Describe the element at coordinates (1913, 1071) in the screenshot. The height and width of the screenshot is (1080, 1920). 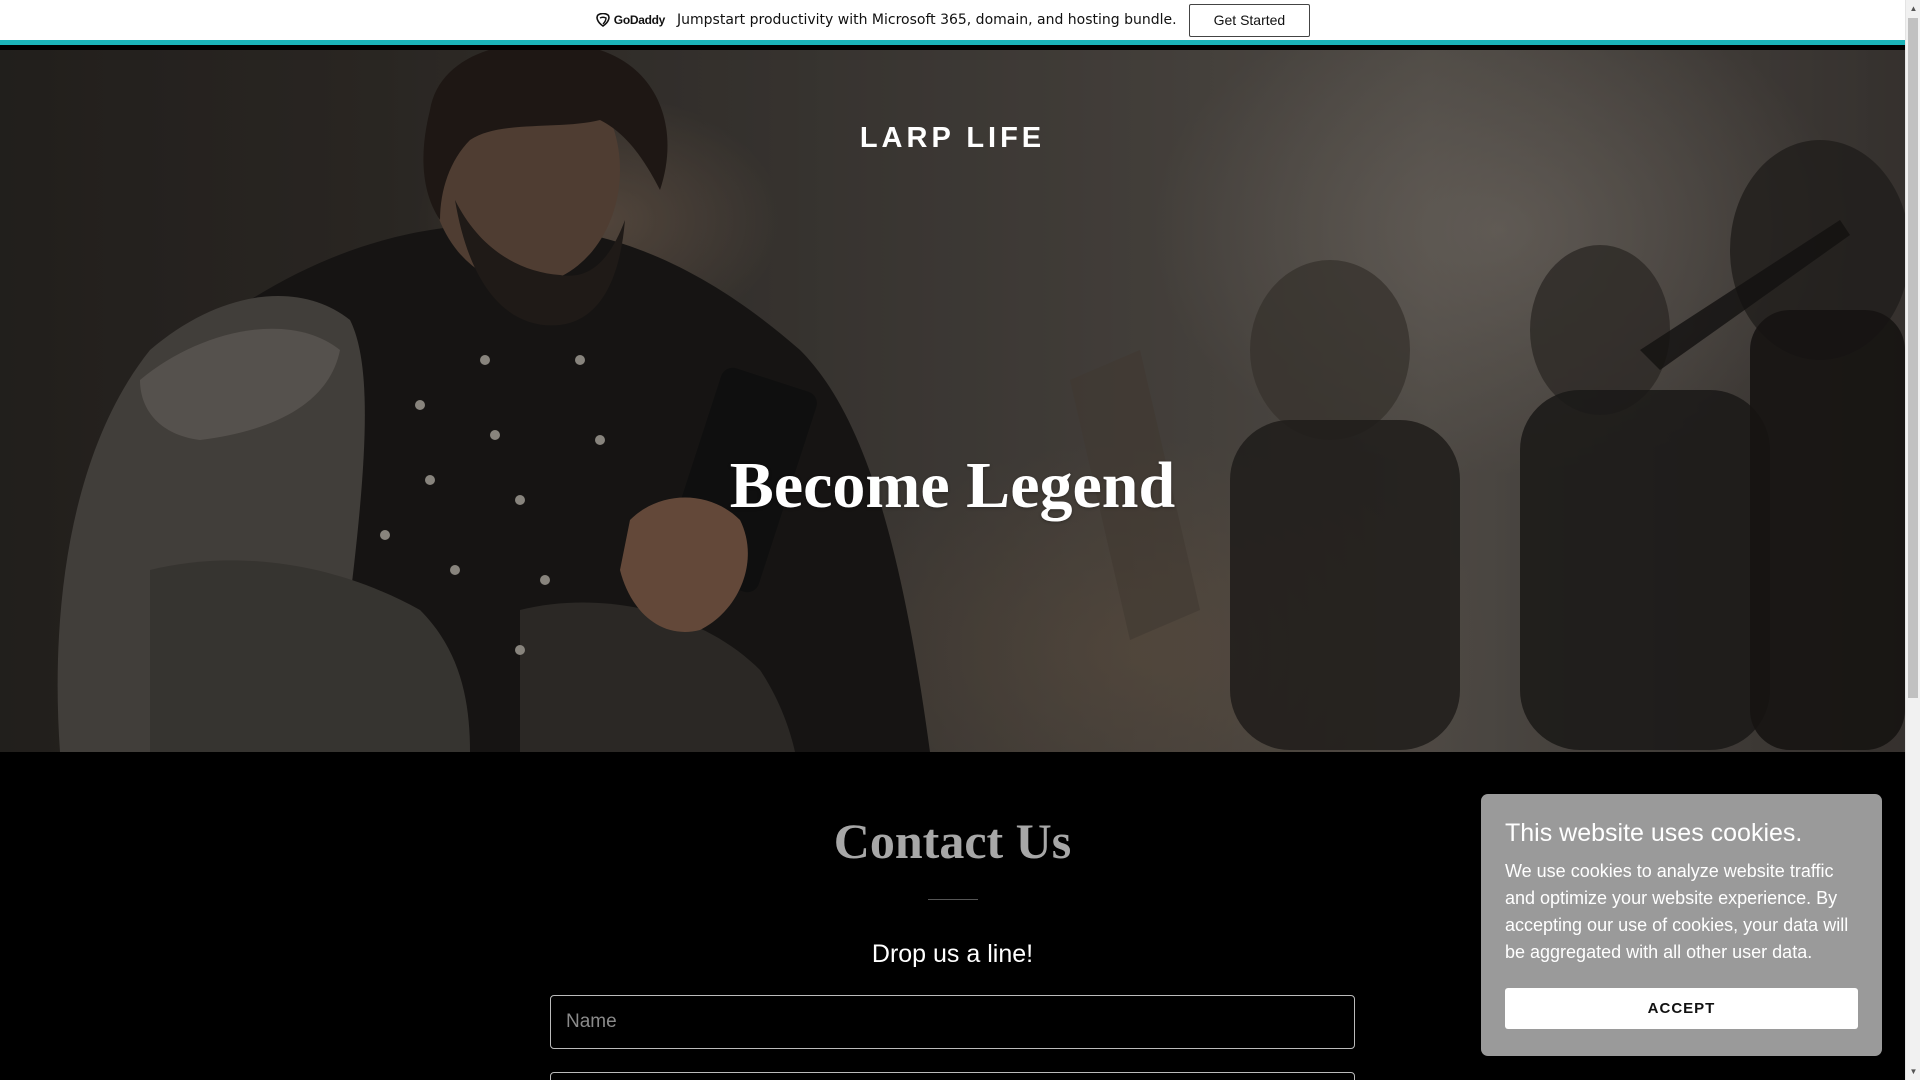
I see `scroll-down-arrow-icon: ▼` at that location.